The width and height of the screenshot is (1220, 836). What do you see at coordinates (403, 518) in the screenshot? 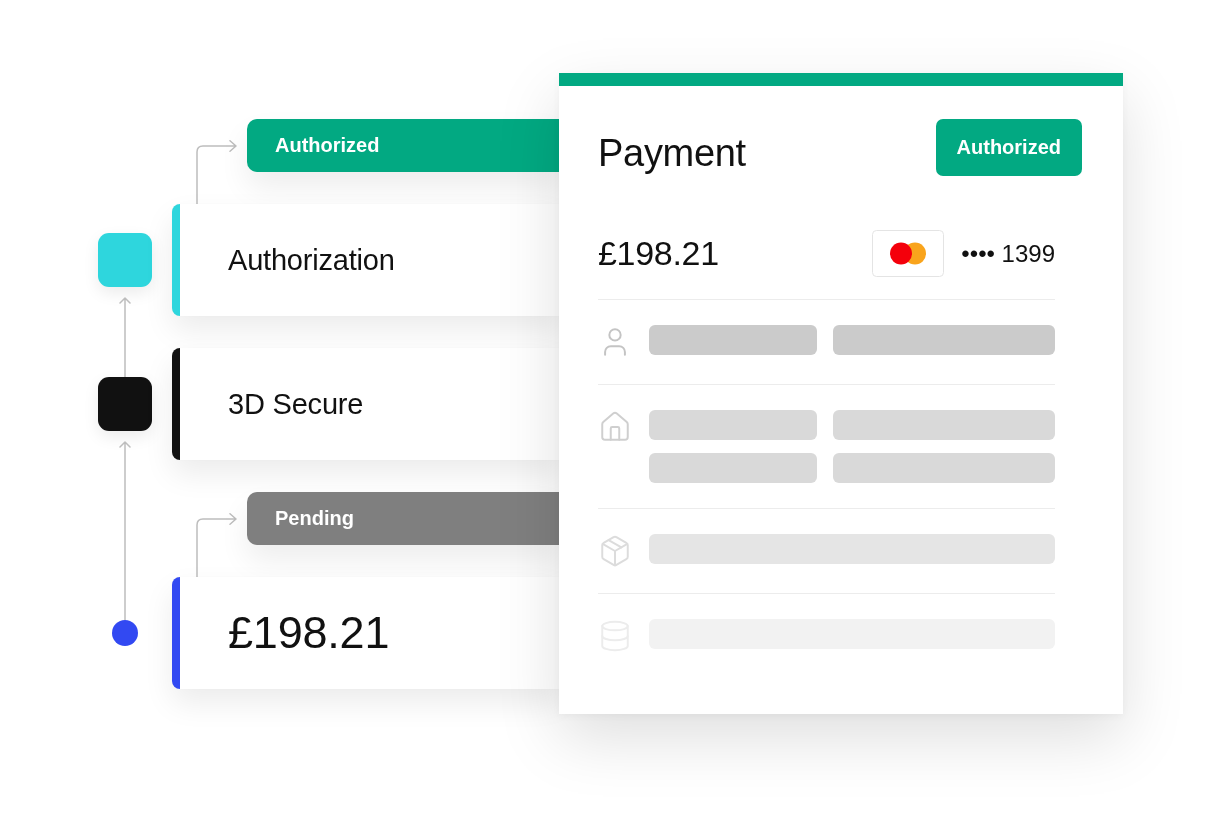
I see `status-tag: Pending` at bounding box center [403, 518].